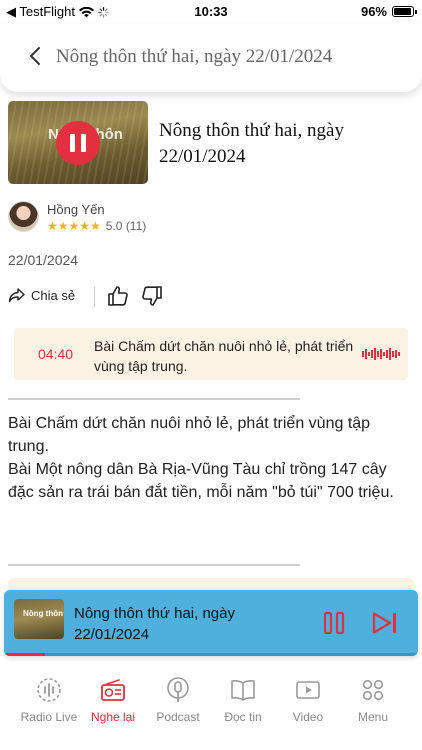 The width and height of the screenshot is (422, 750). I want to click on star-rating-icon: ★★★★★, so click(74, 226).